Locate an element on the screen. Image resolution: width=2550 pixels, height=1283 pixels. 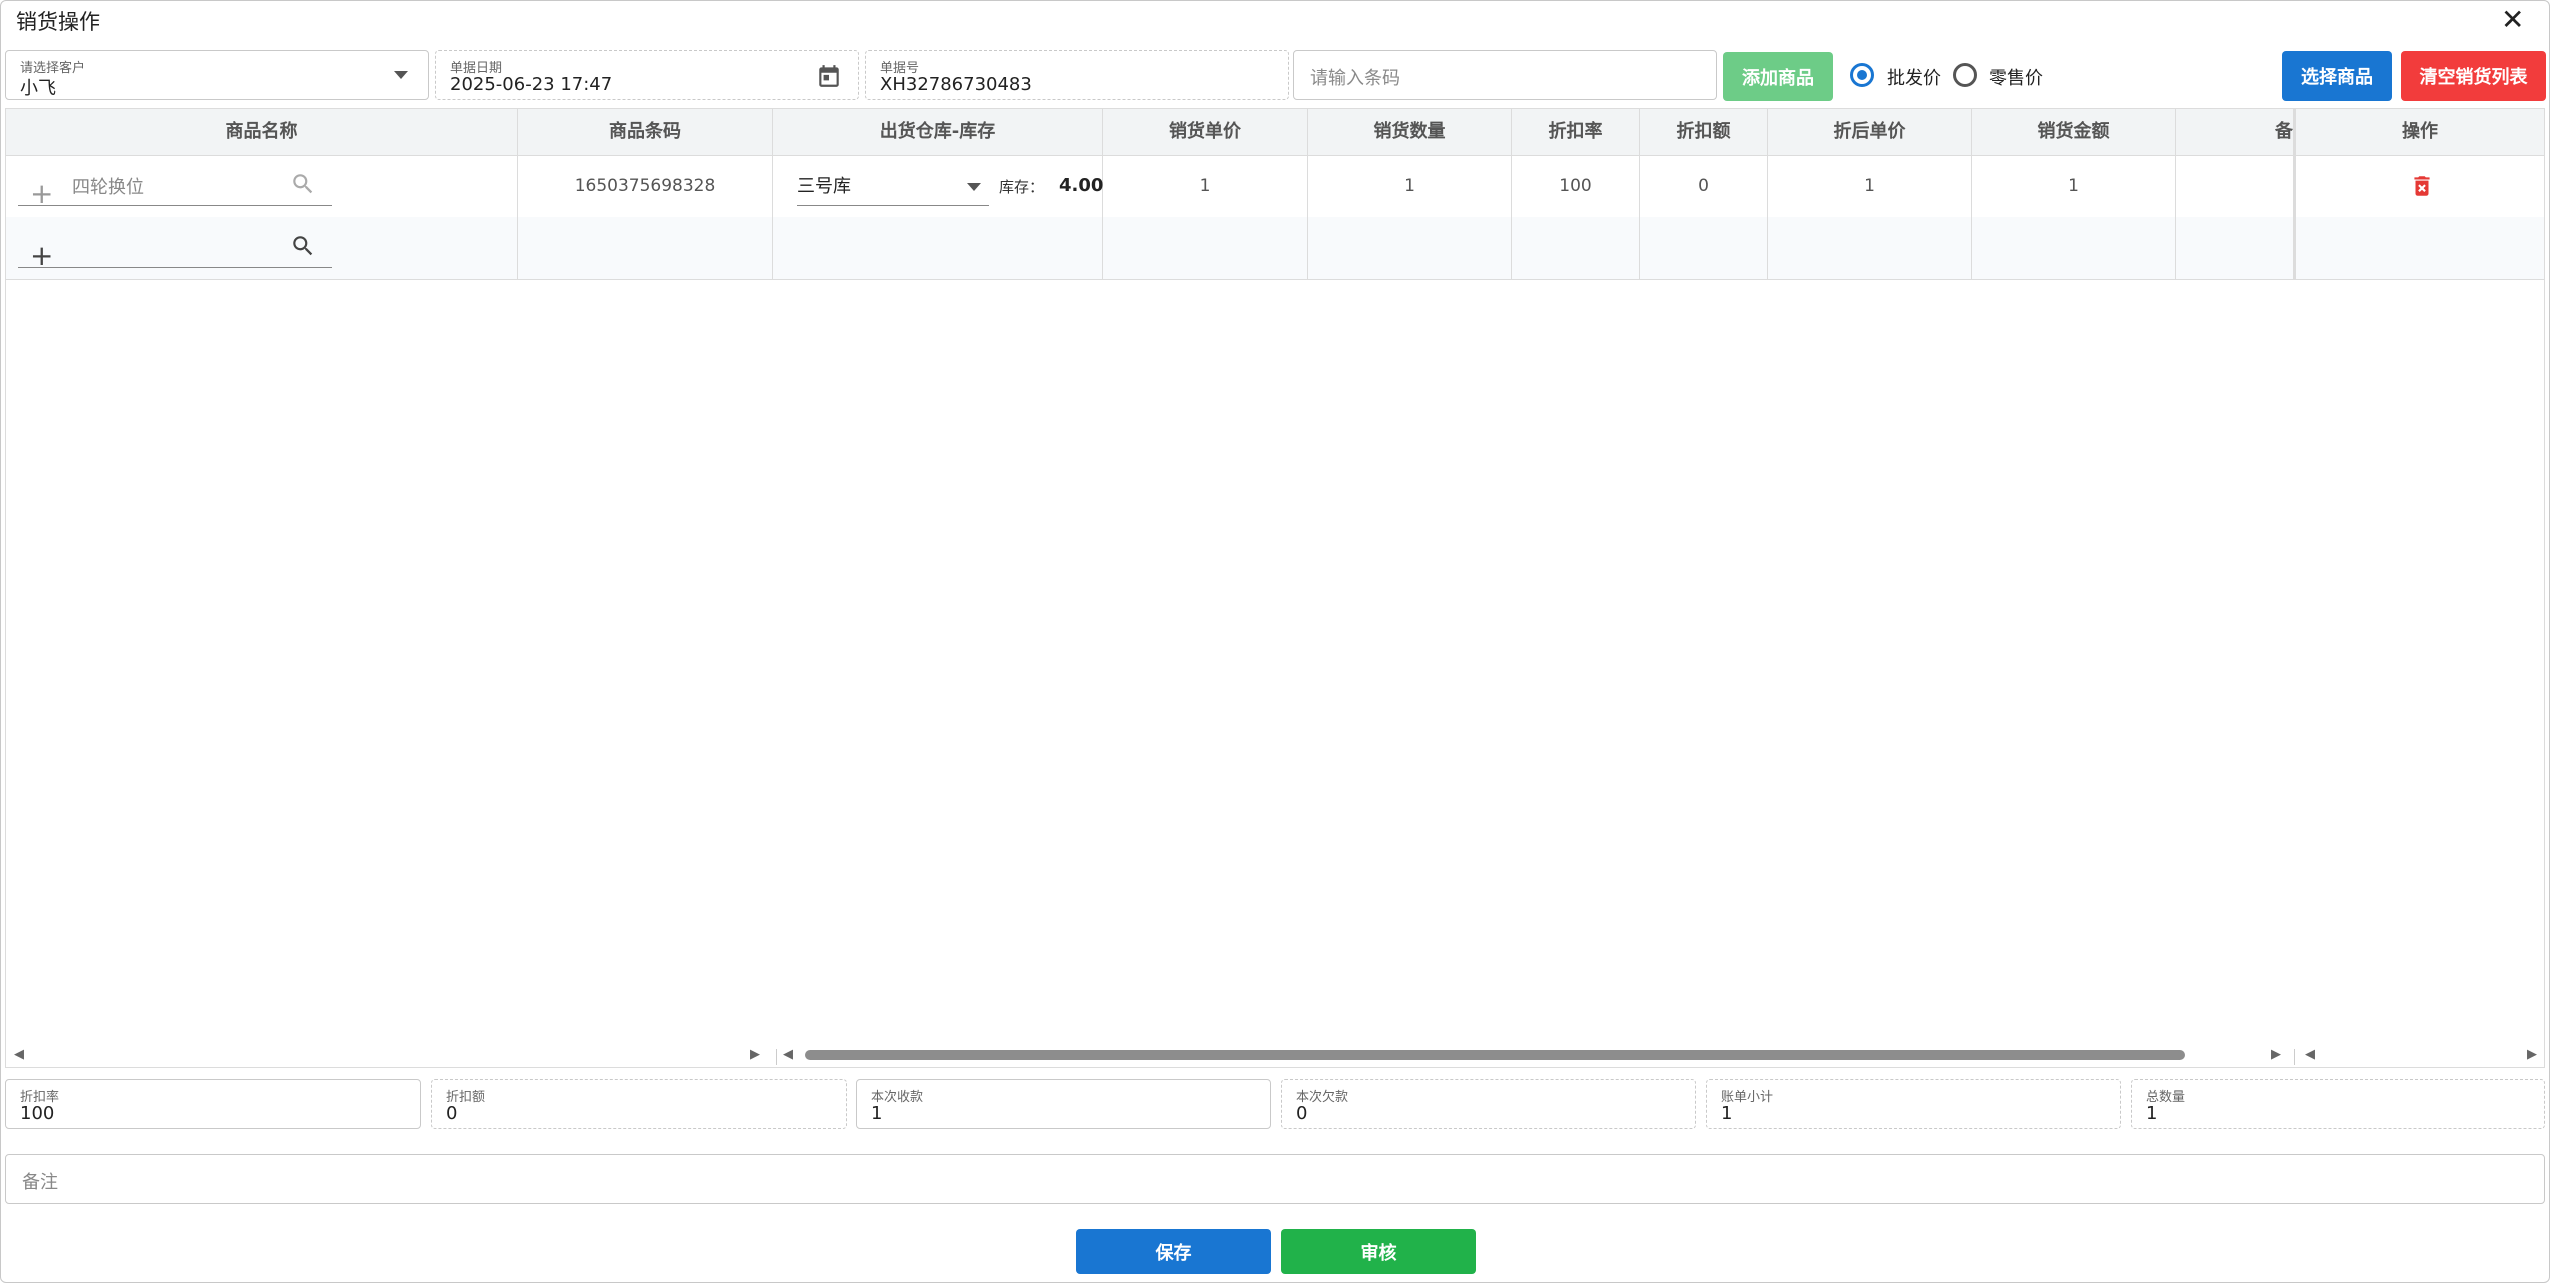
table-row-empty: + is located at coordinates (1275, 248).